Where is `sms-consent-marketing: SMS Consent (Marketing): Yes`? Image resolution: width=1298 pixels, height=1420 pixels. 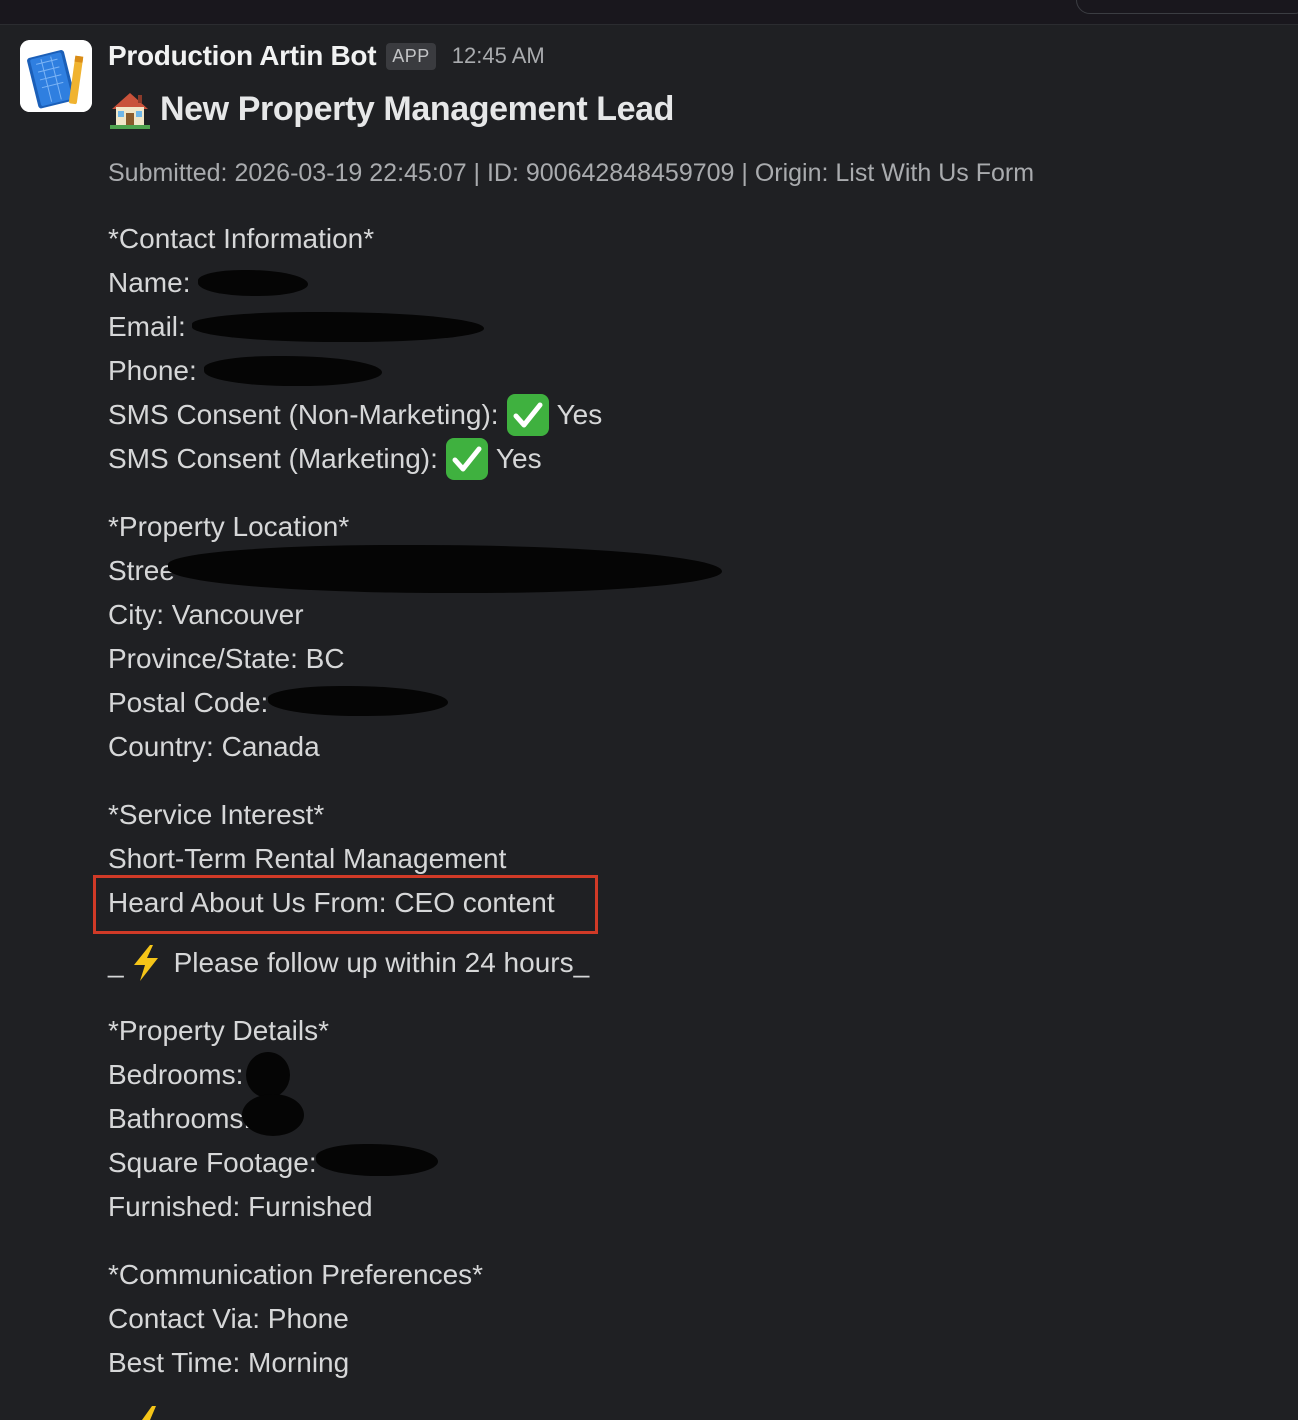
sms-consent-marketing: SMS Consent (Marketing): Yes is located at coordinates (325, 459).